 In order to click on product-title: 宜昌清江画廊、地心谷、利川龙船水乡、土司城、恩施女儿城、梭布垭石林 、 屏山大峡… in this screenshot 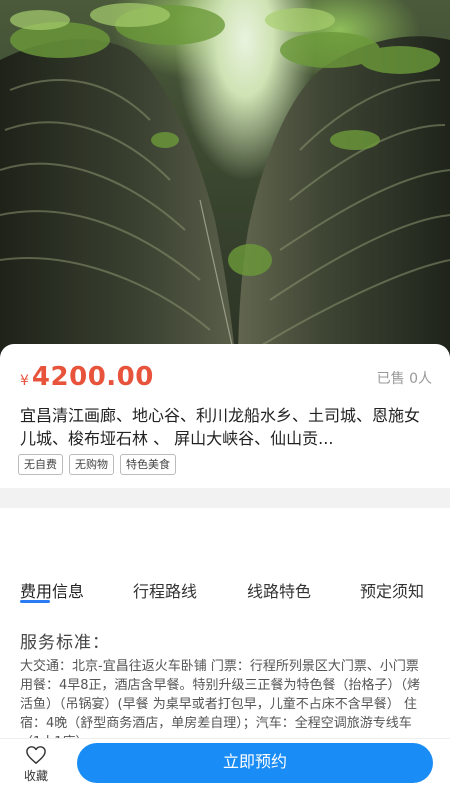, I will do `click(220, 427)`.